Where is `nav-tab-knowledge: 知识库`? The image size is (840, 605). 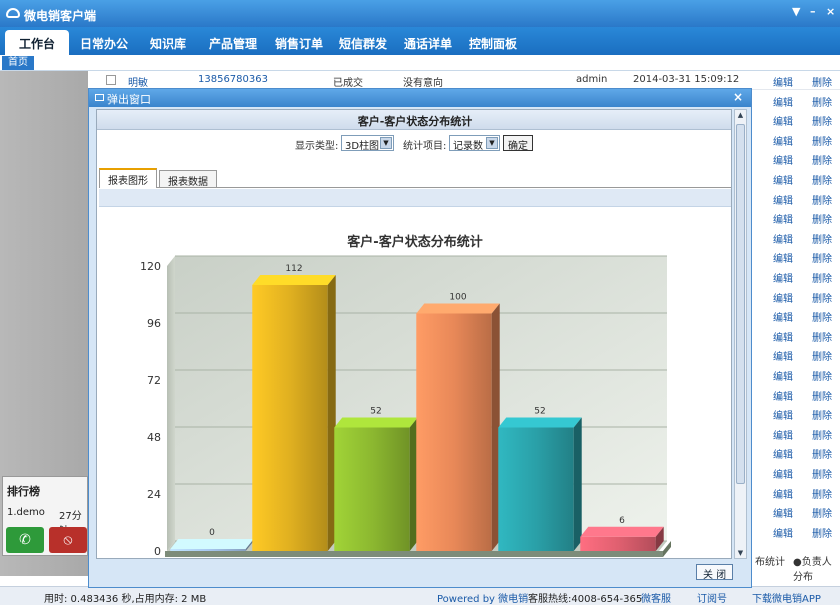
nav-tab-knowledge: 知识库 is located at coordinates (168, 43).